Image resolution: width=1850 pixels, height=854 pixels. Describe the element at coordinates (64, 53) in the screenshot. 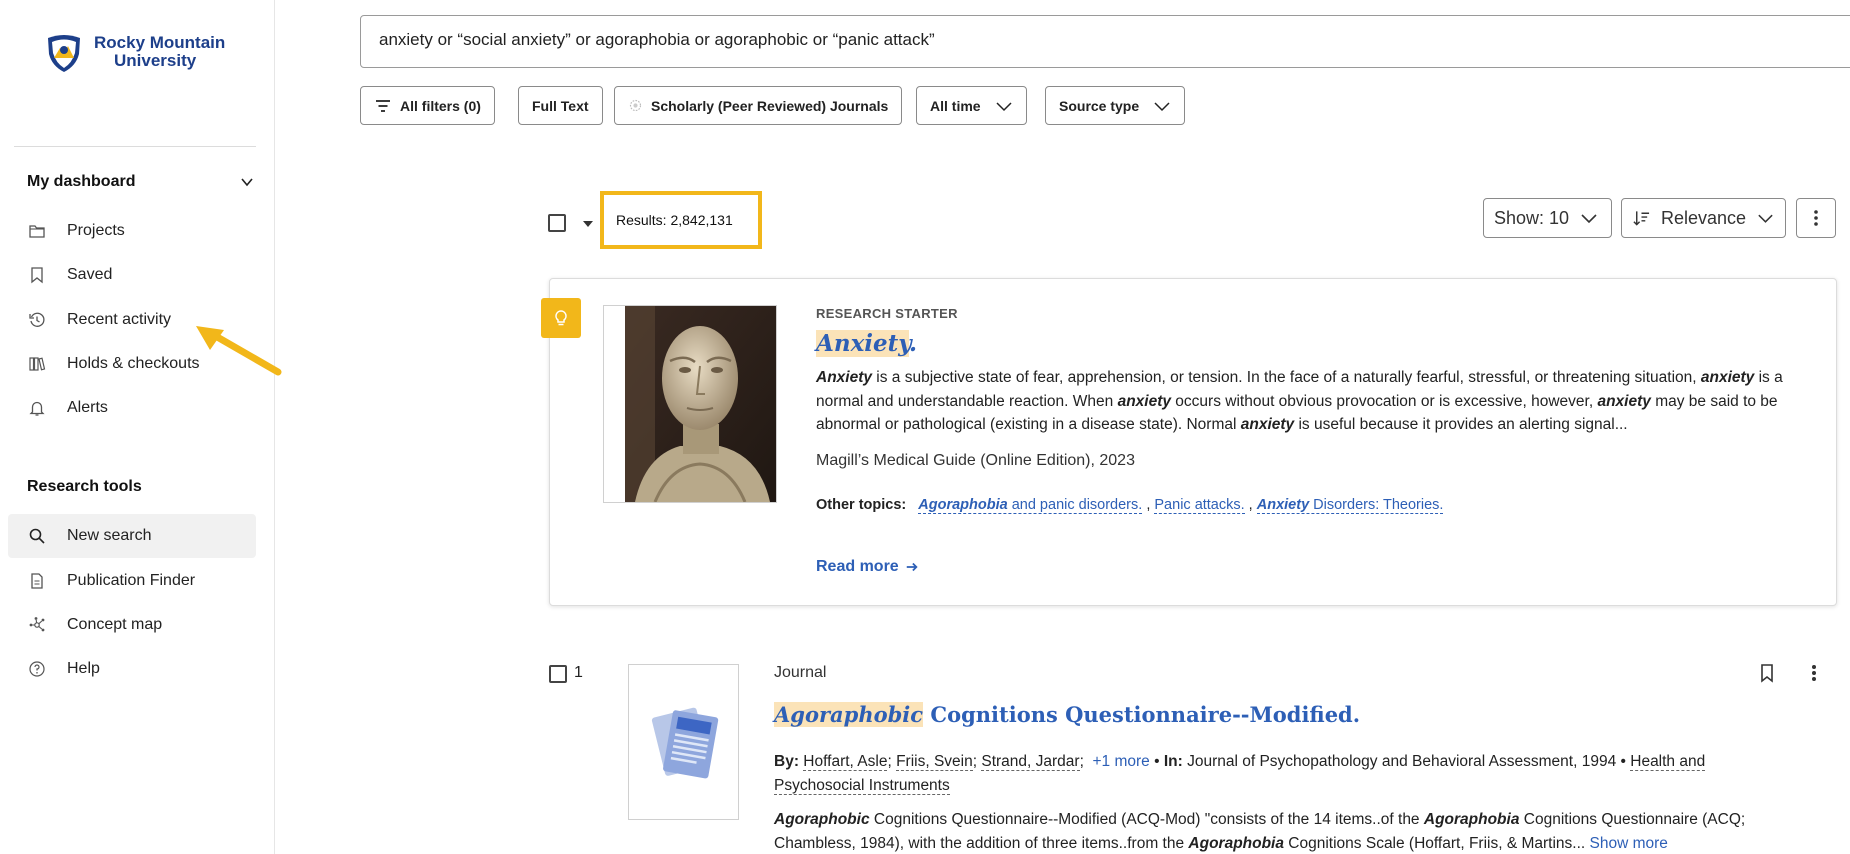

I see `shield-logo-icon` at that location.